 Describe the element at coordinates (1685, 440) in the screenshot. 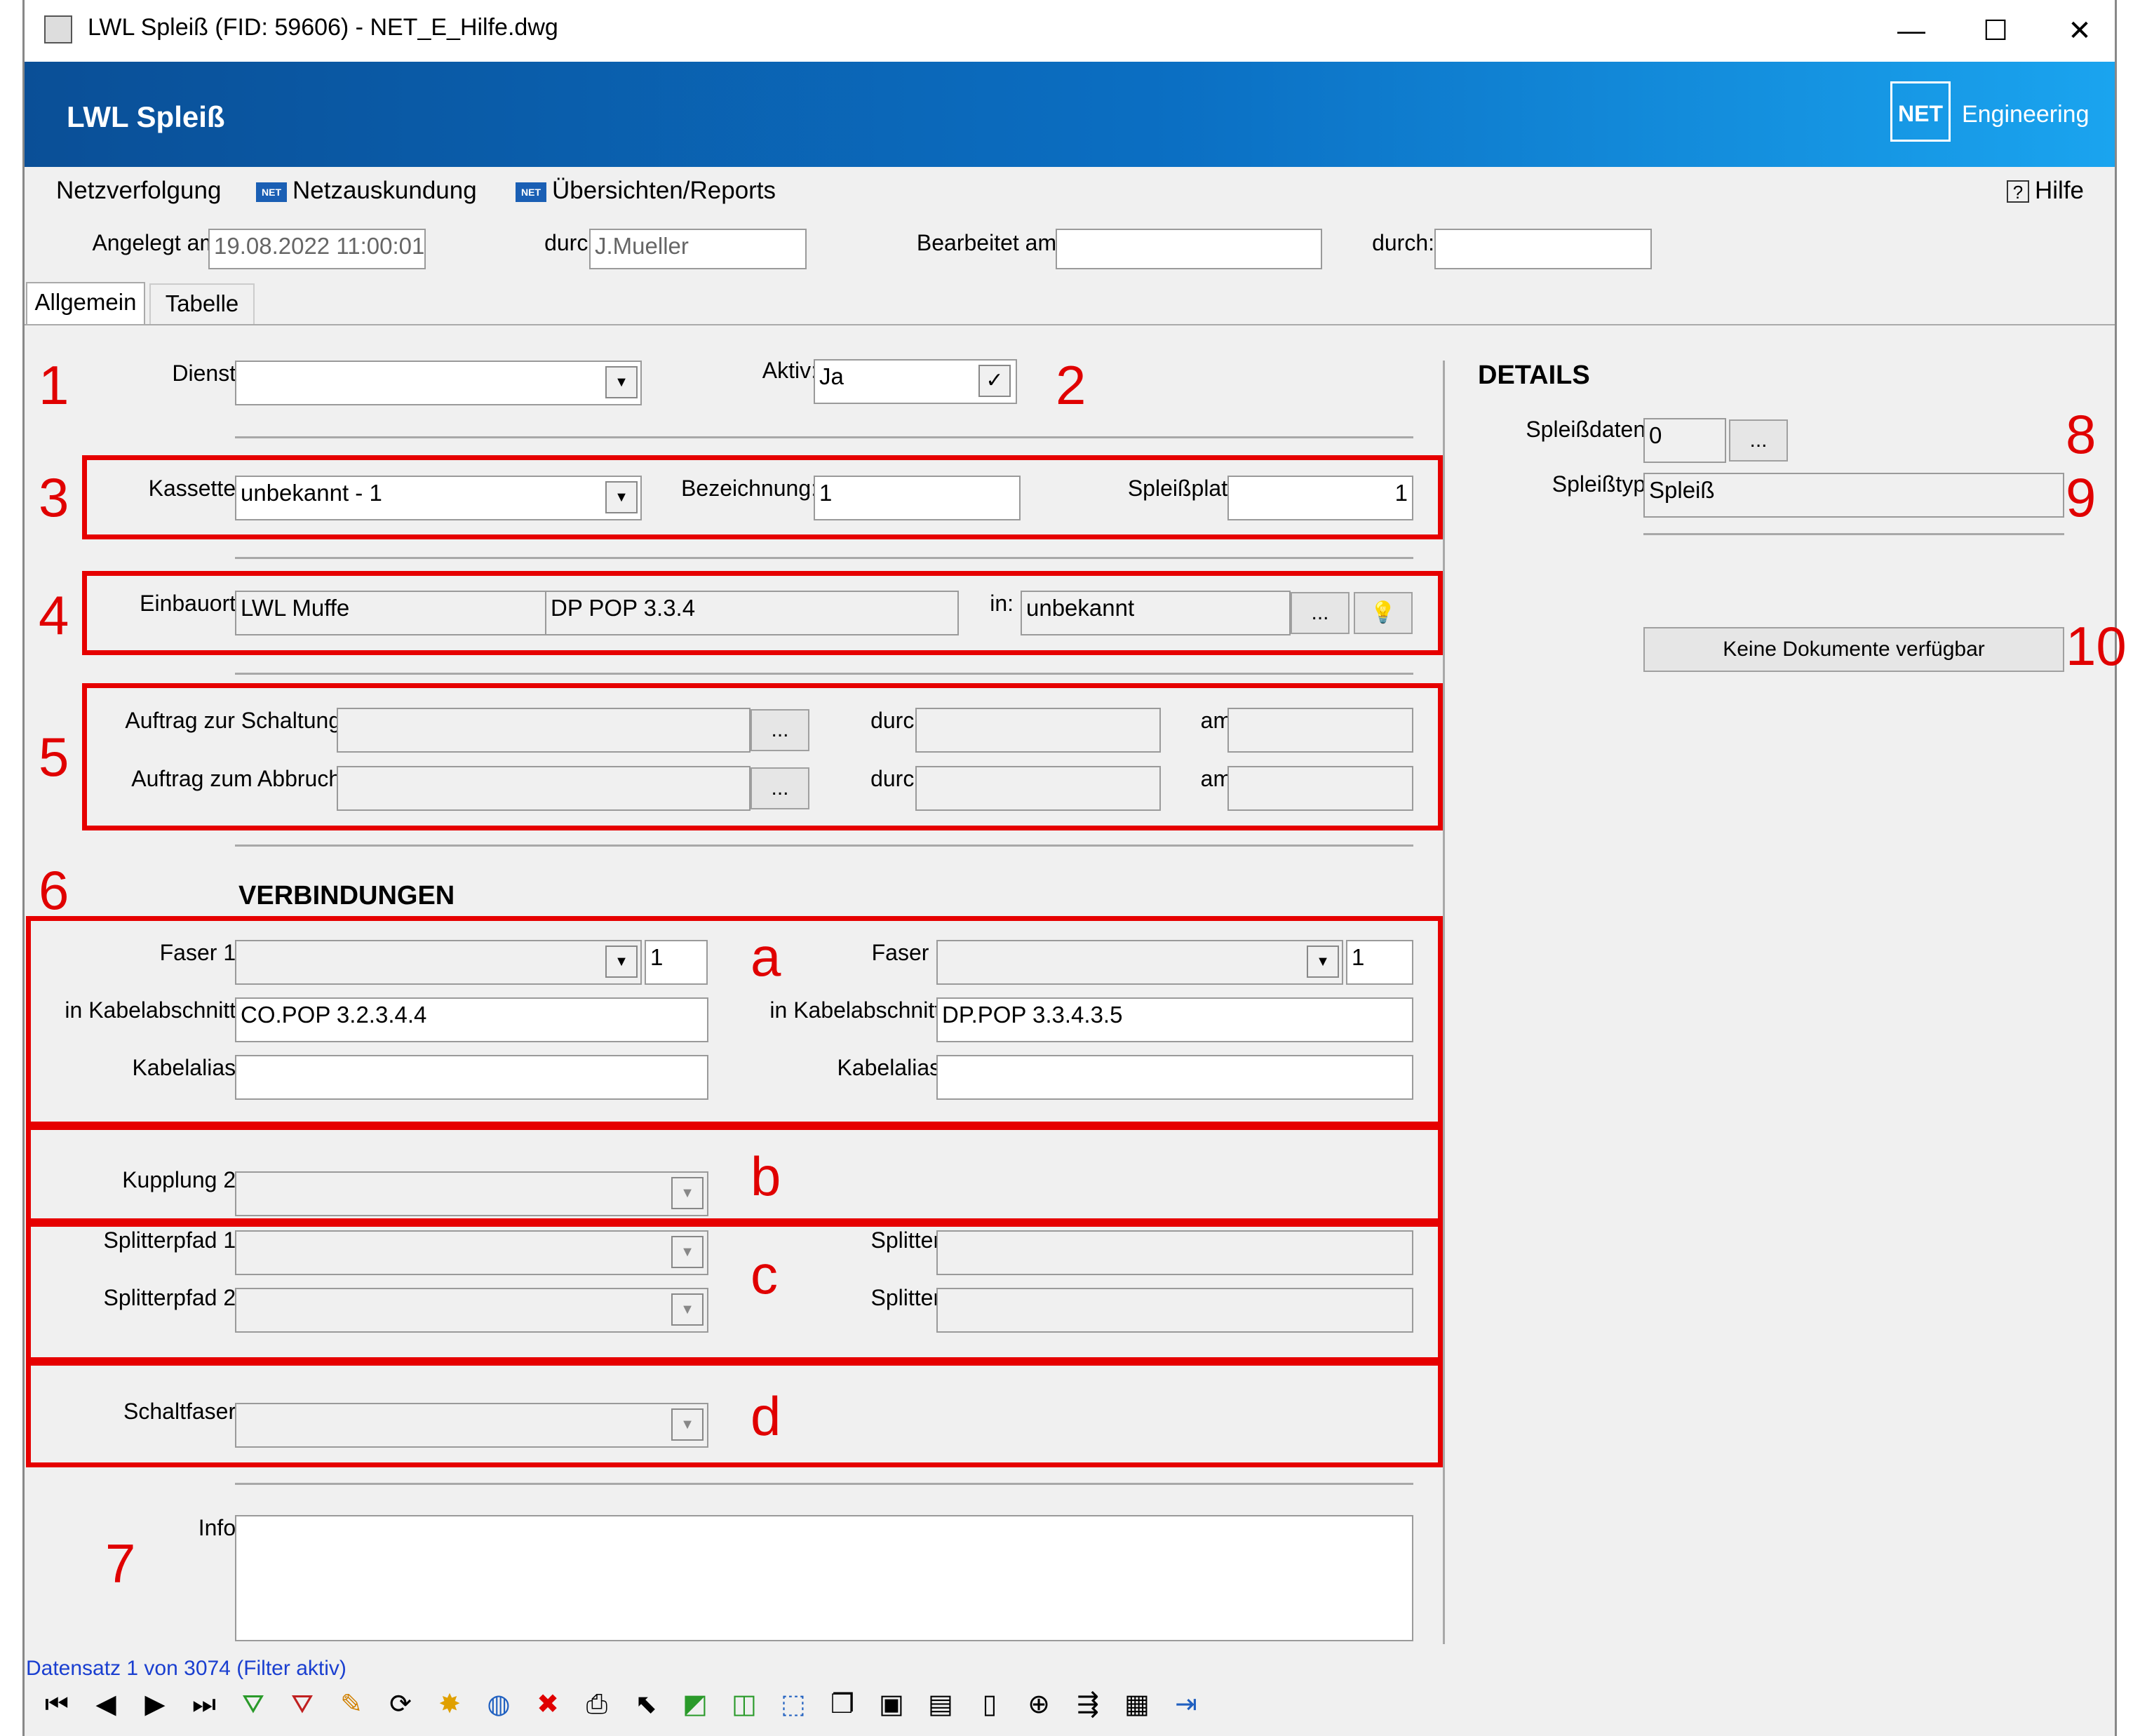

I see `spleissdaten-field: 0` at that location.